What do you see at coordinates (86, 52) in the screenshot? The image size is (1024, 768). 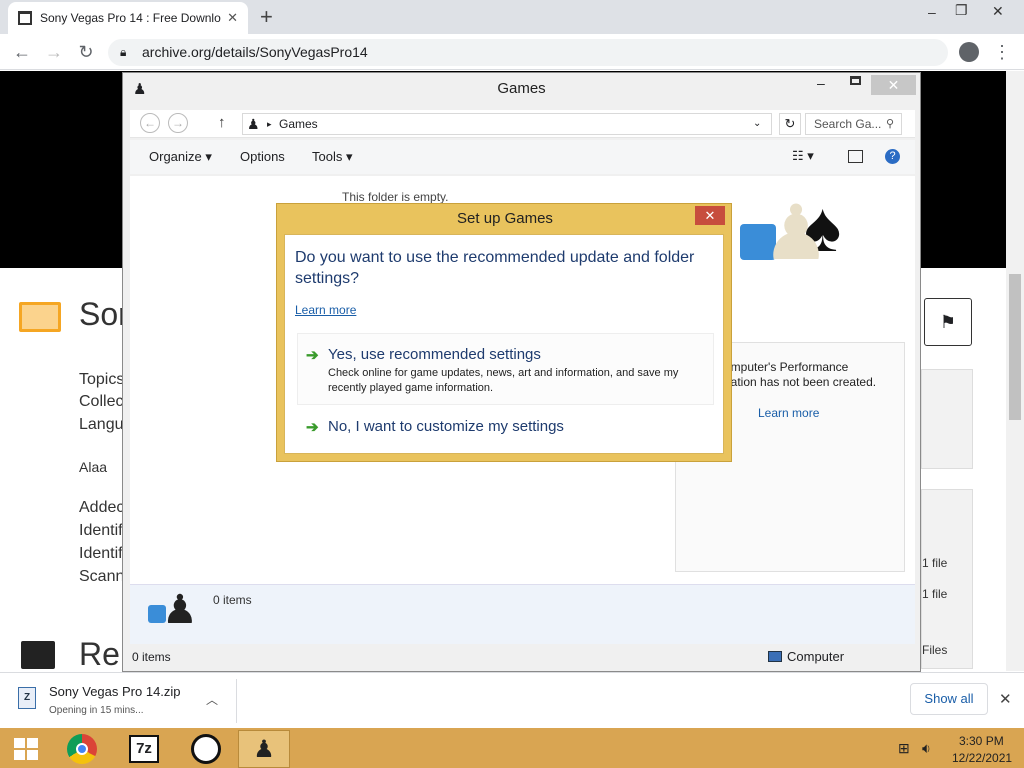 I see `reload-icon: ↻` at bounding box center [86, 52].